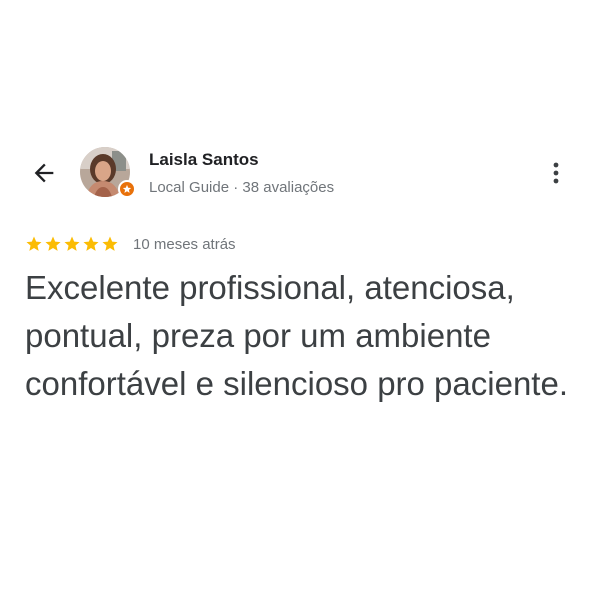 The width and height of the screenshot is (600, 600). I want to click on rating-row: 10 meses atrás, so click(130, 244).